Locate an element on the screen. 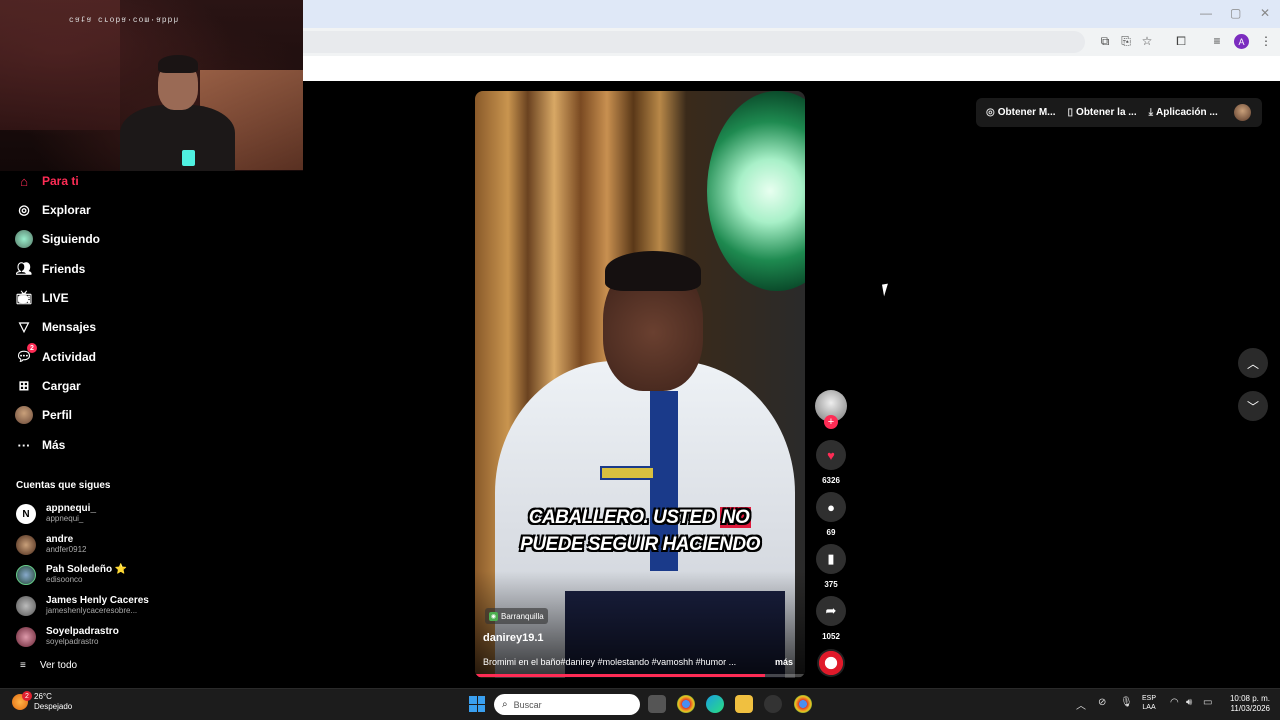  share-icon: ➦ is located at coordinates (831, 610).